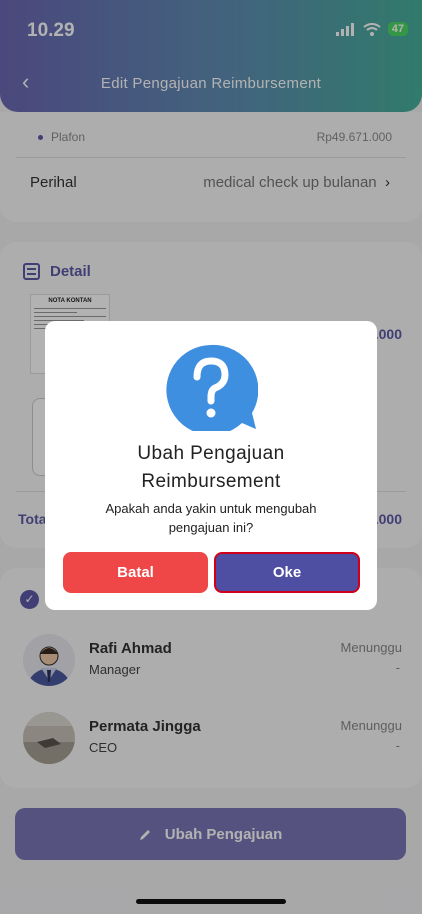  I want to click on dialog-title: Ubah Pengajuan Reimbursement, so click(211, 468).